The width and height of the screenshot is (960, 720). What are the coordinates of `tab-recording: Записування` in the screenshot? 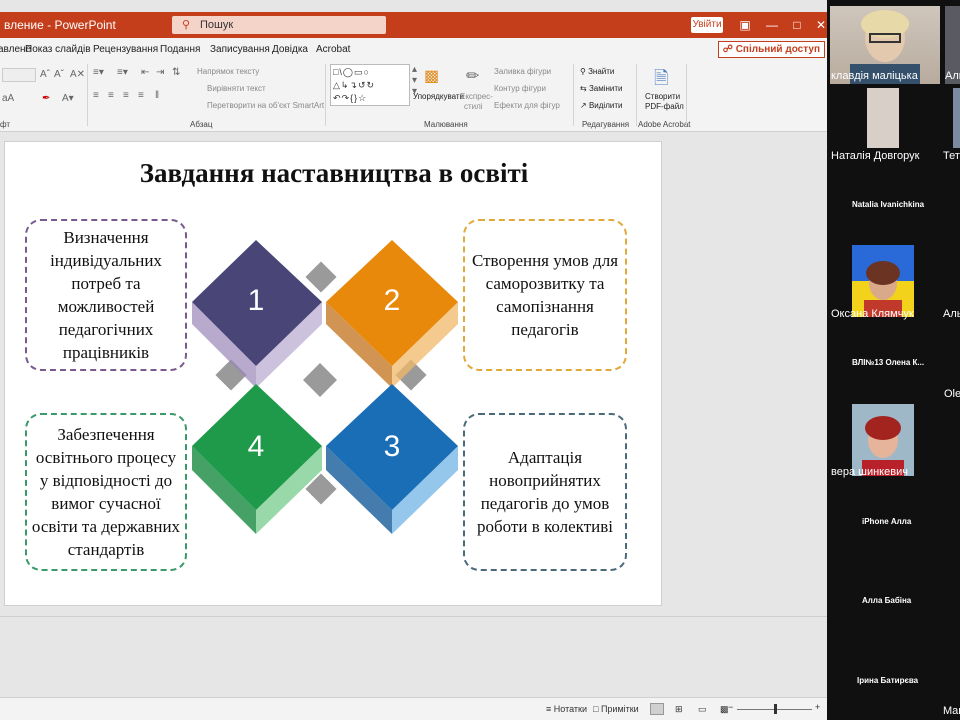 It's located at (240, 49).